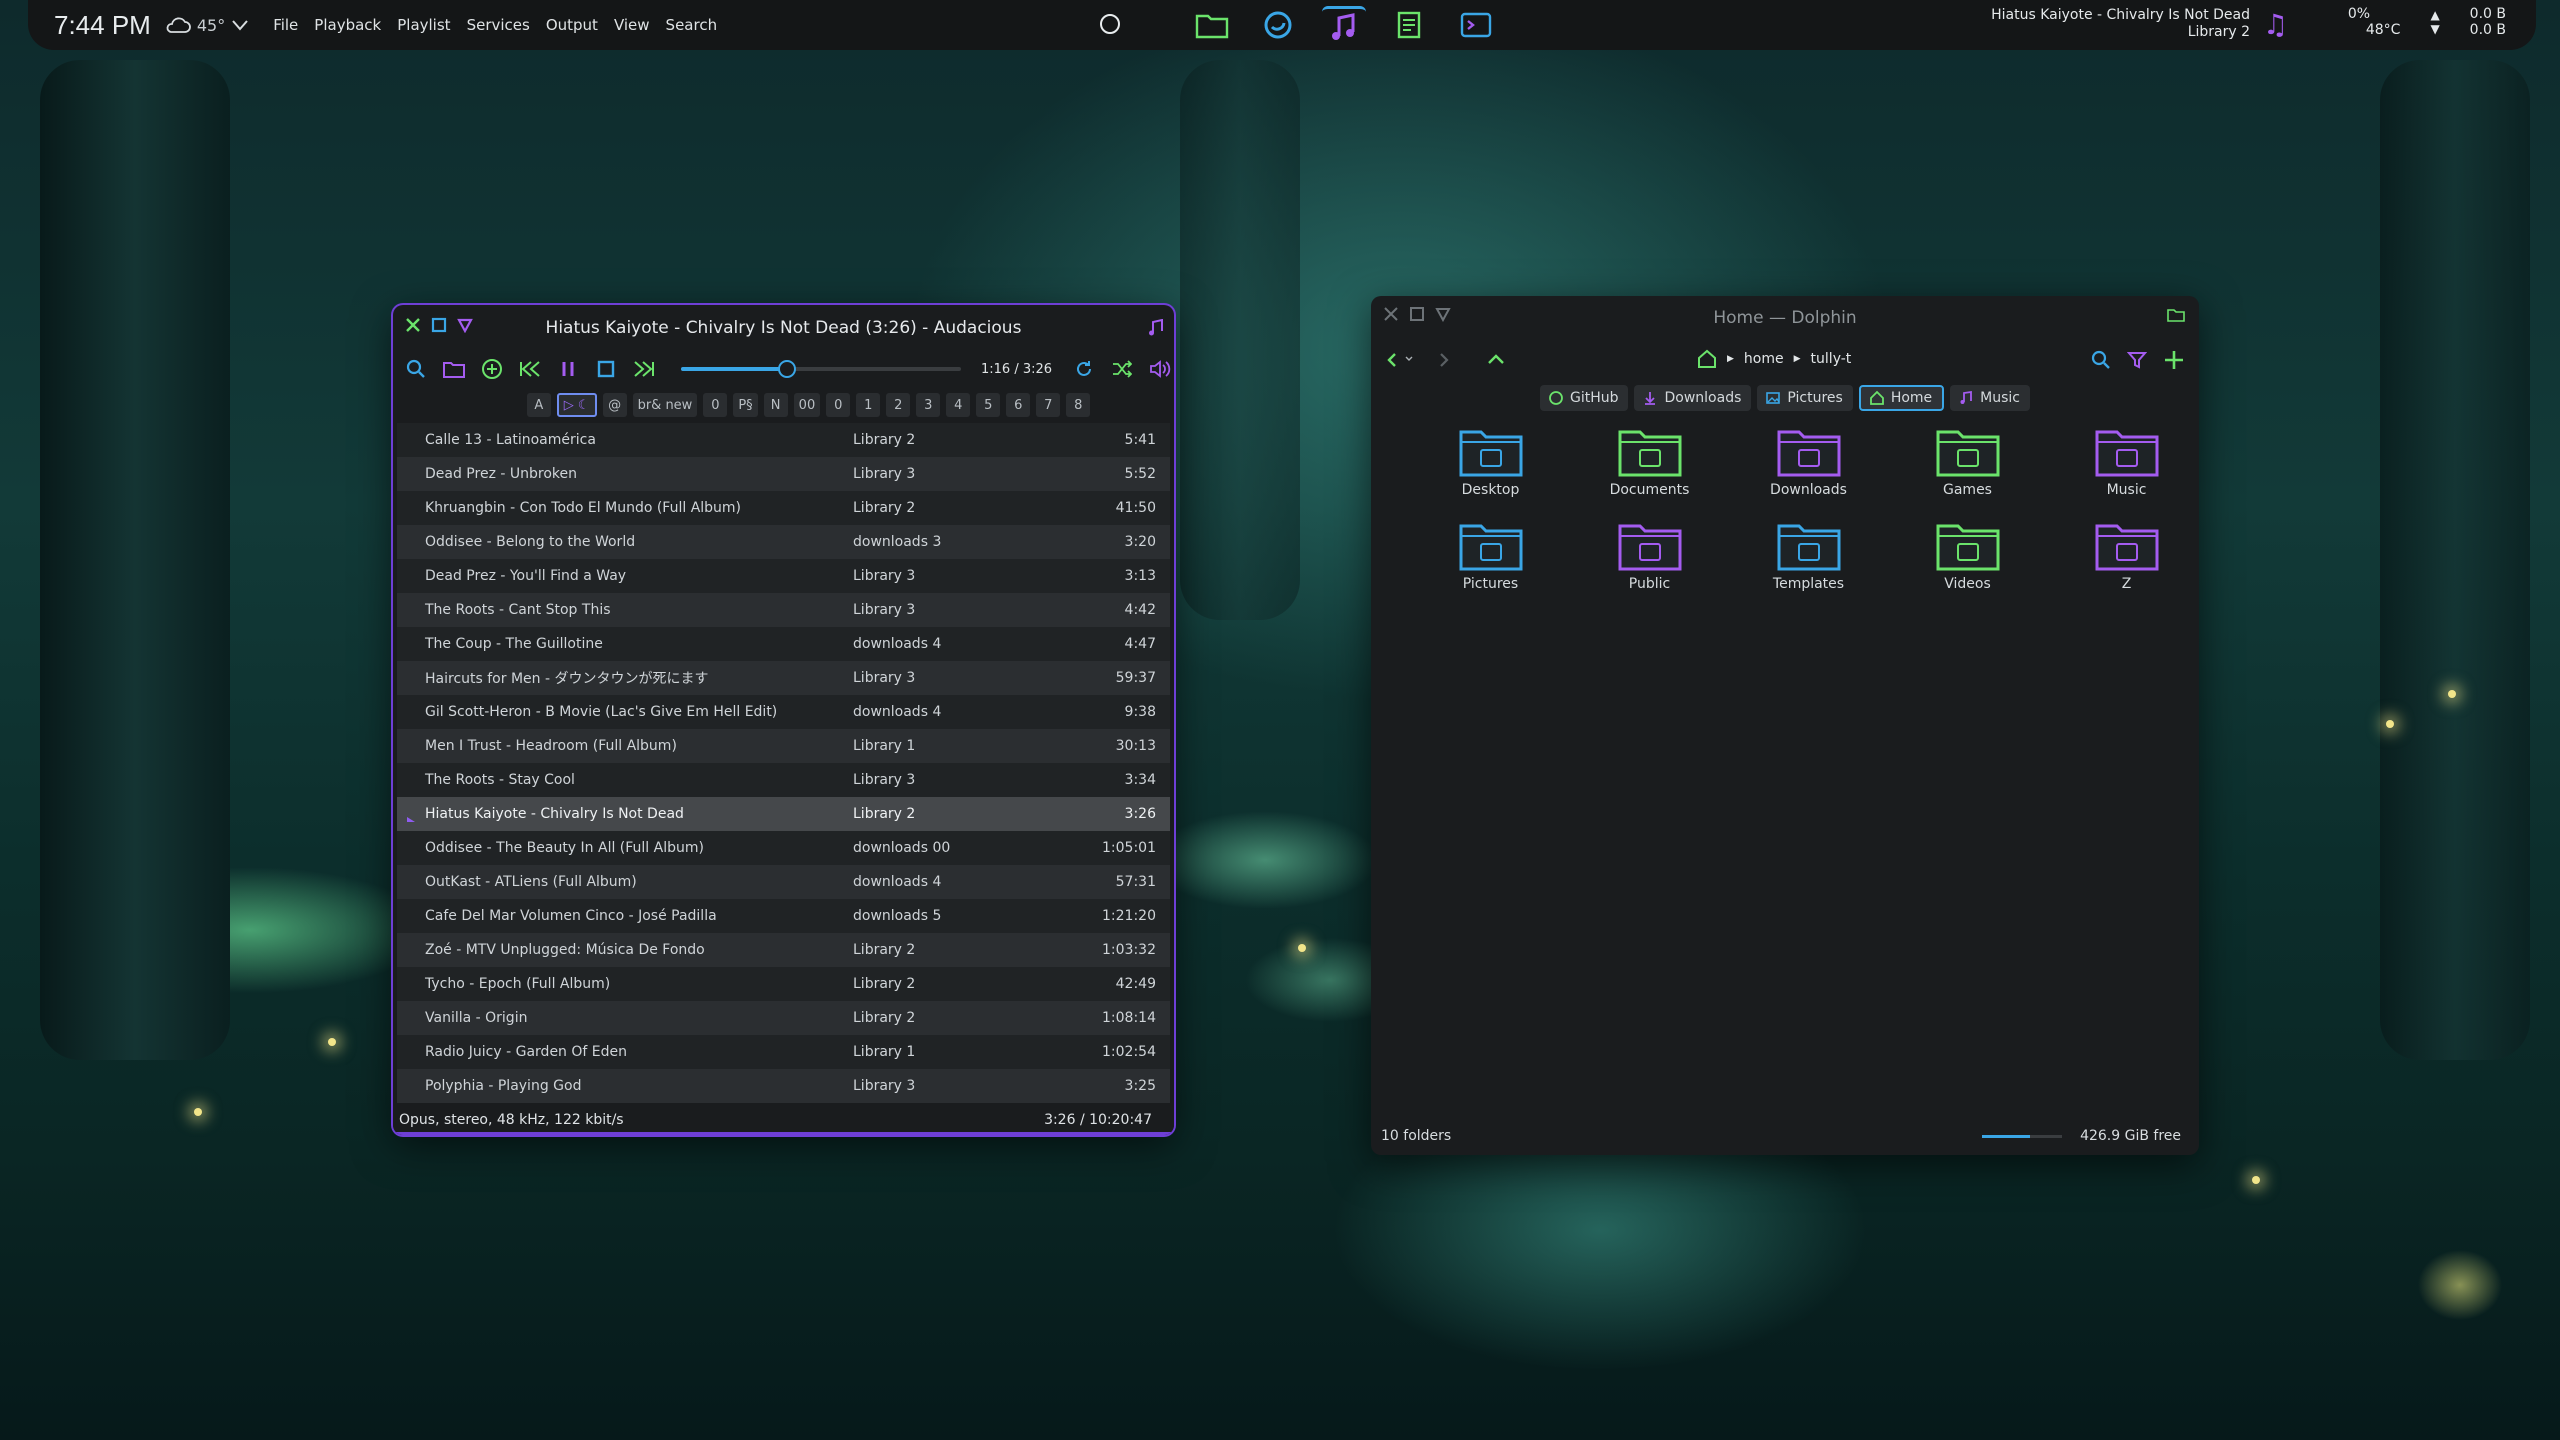 This screenshot has height=1440, width=2560. I want to click on menu-file: File, so click(285, 25).